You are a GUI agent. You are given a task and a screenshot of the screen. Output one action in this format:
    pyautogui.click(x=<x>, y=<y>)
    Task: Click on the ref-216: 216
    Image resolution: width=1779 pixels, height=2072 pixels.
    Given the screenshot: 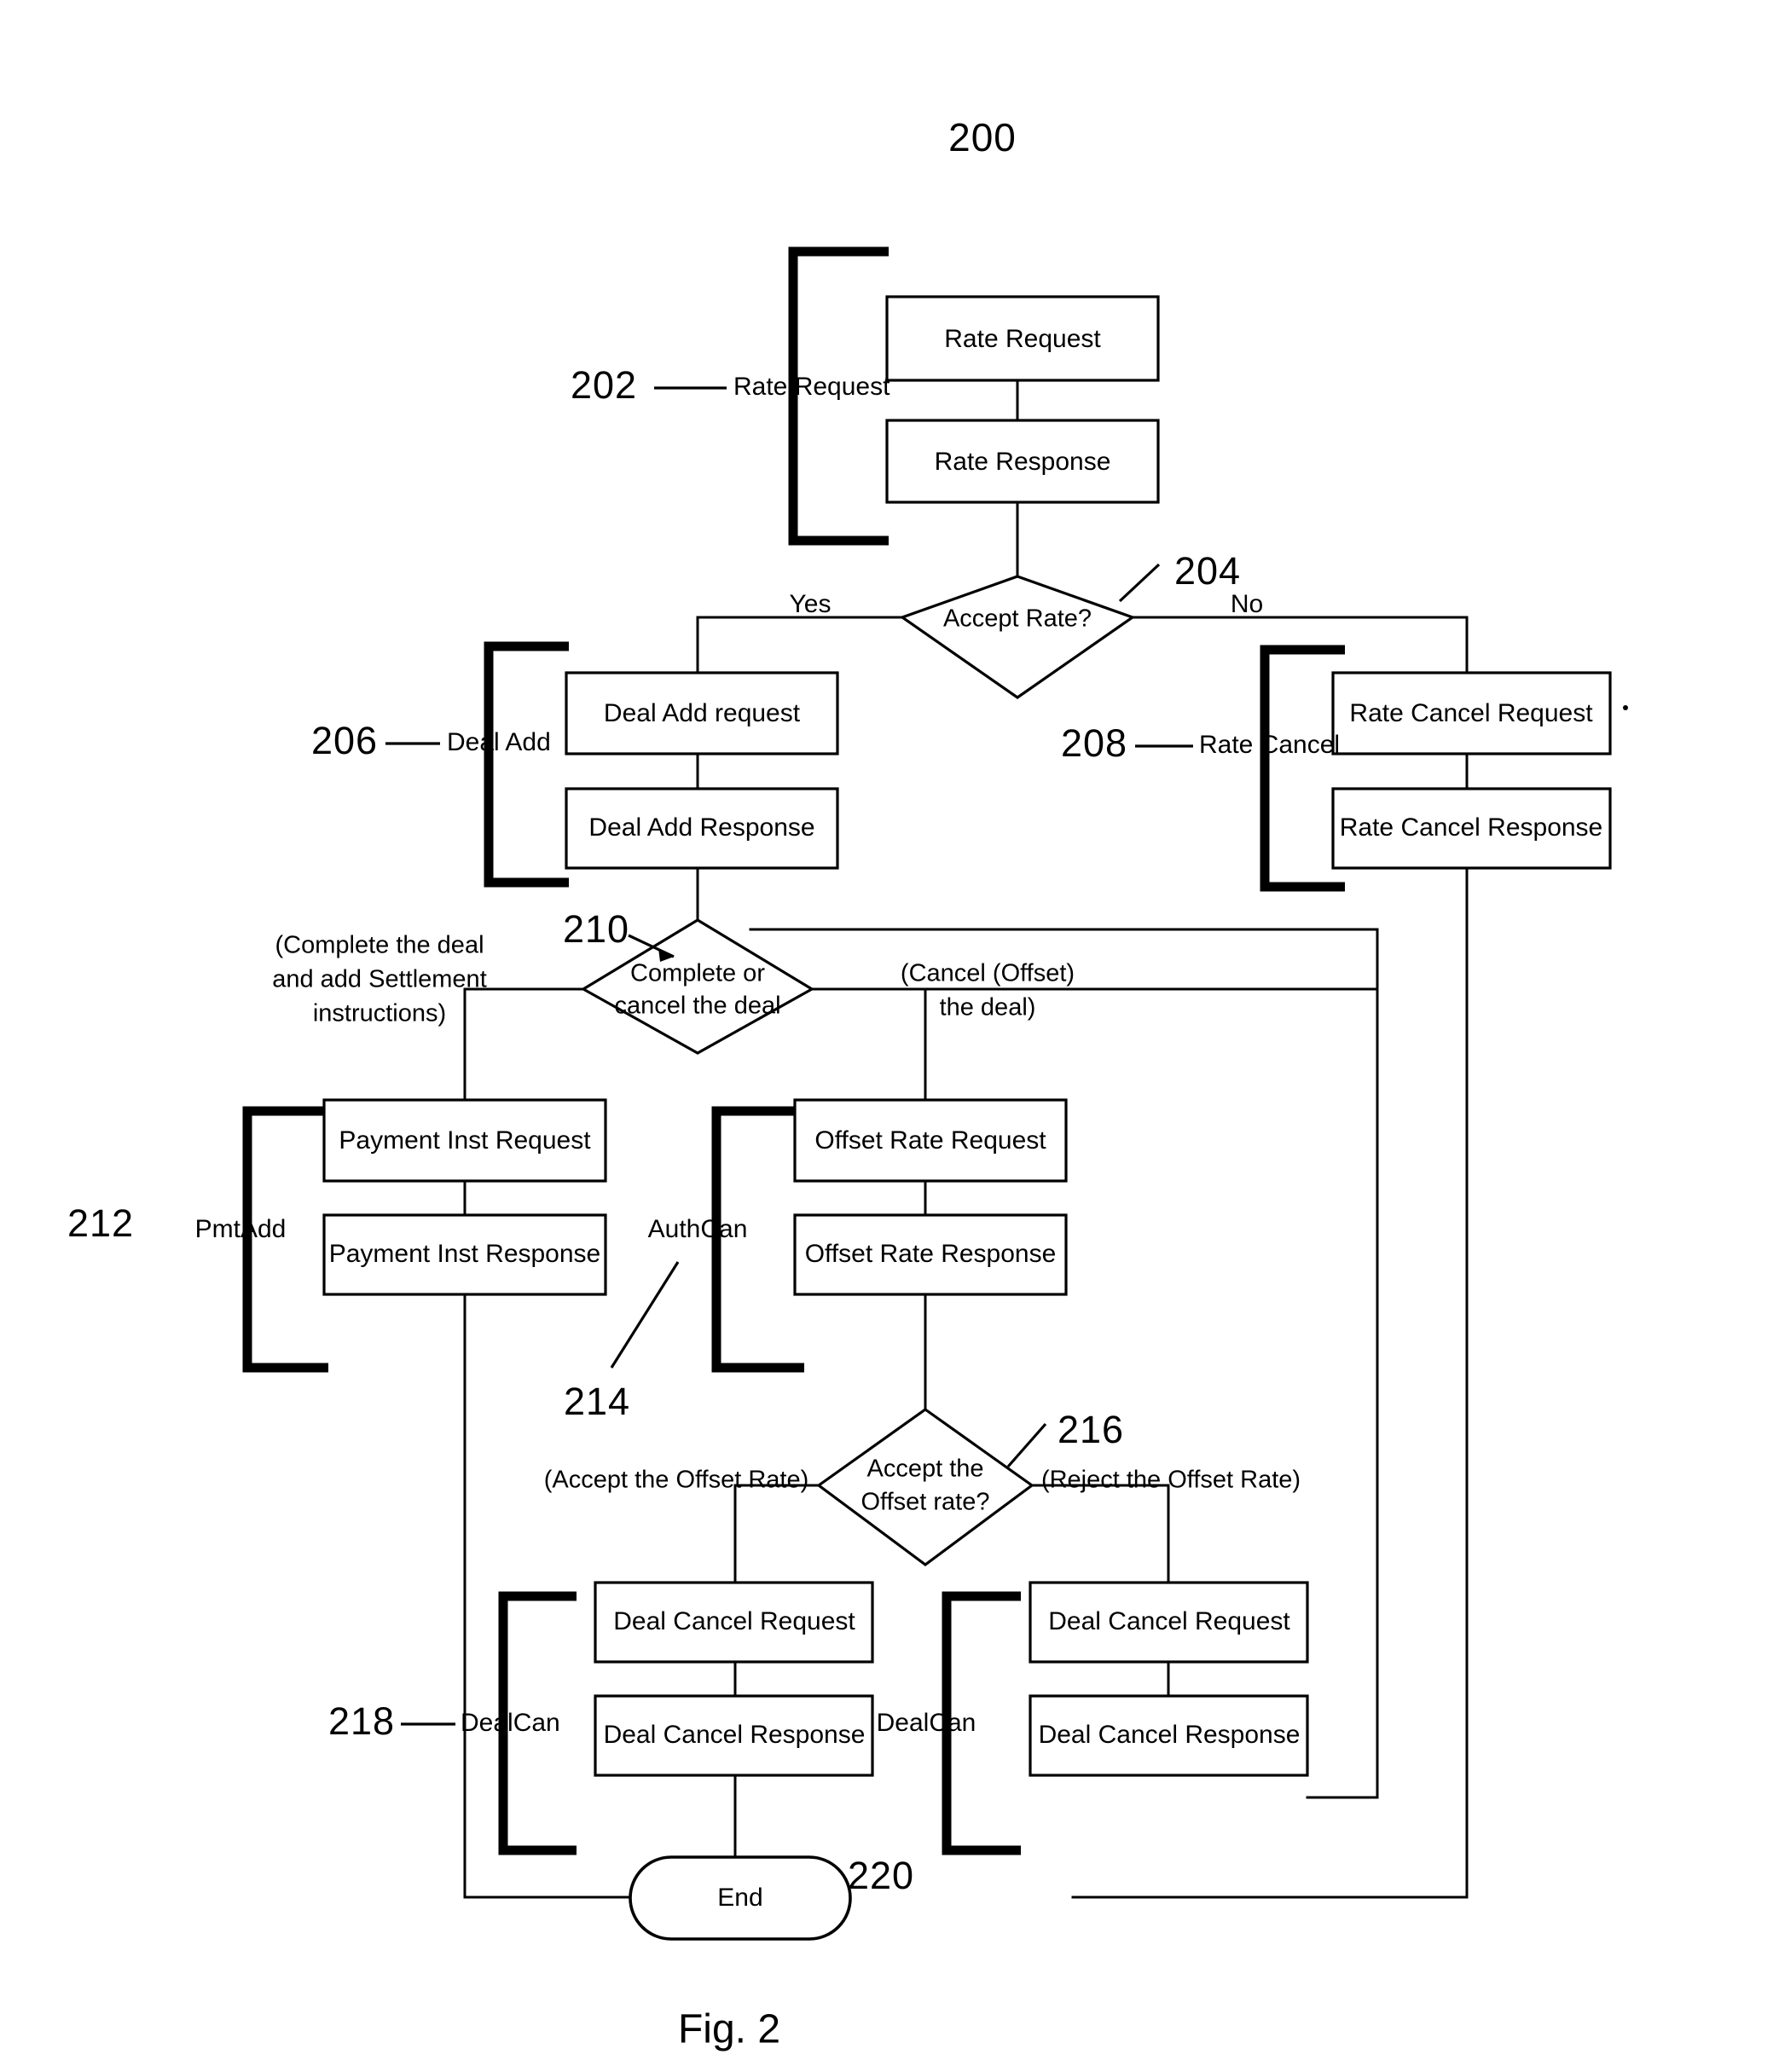 What is the action you would take?
    pyautogui.click(x=1065, y=1438)
    